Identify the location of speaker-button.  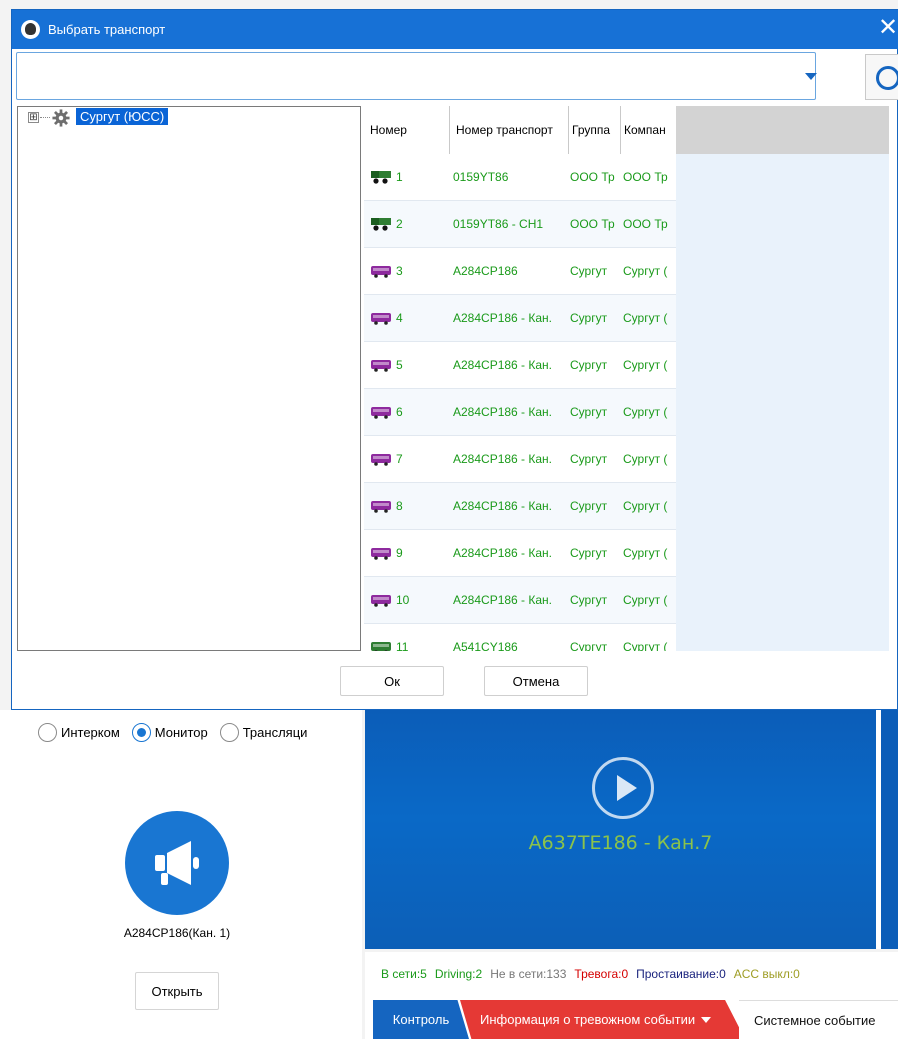
(177, 863).